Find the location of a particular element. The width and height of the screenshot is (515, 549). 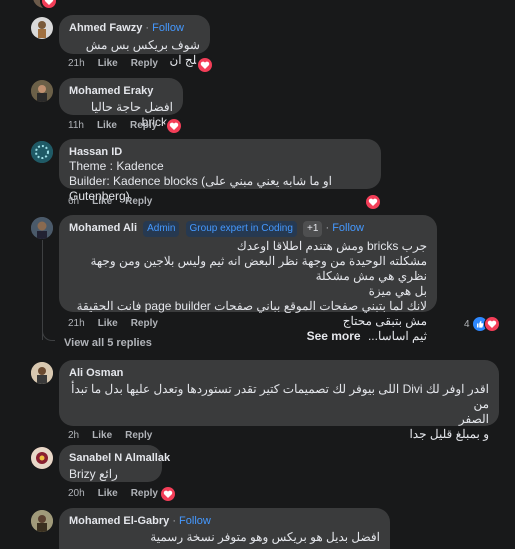

comment-text-line: جرب bricks ومش هتندم اطلاقا اوعدك is located at coordinates (331, 246).